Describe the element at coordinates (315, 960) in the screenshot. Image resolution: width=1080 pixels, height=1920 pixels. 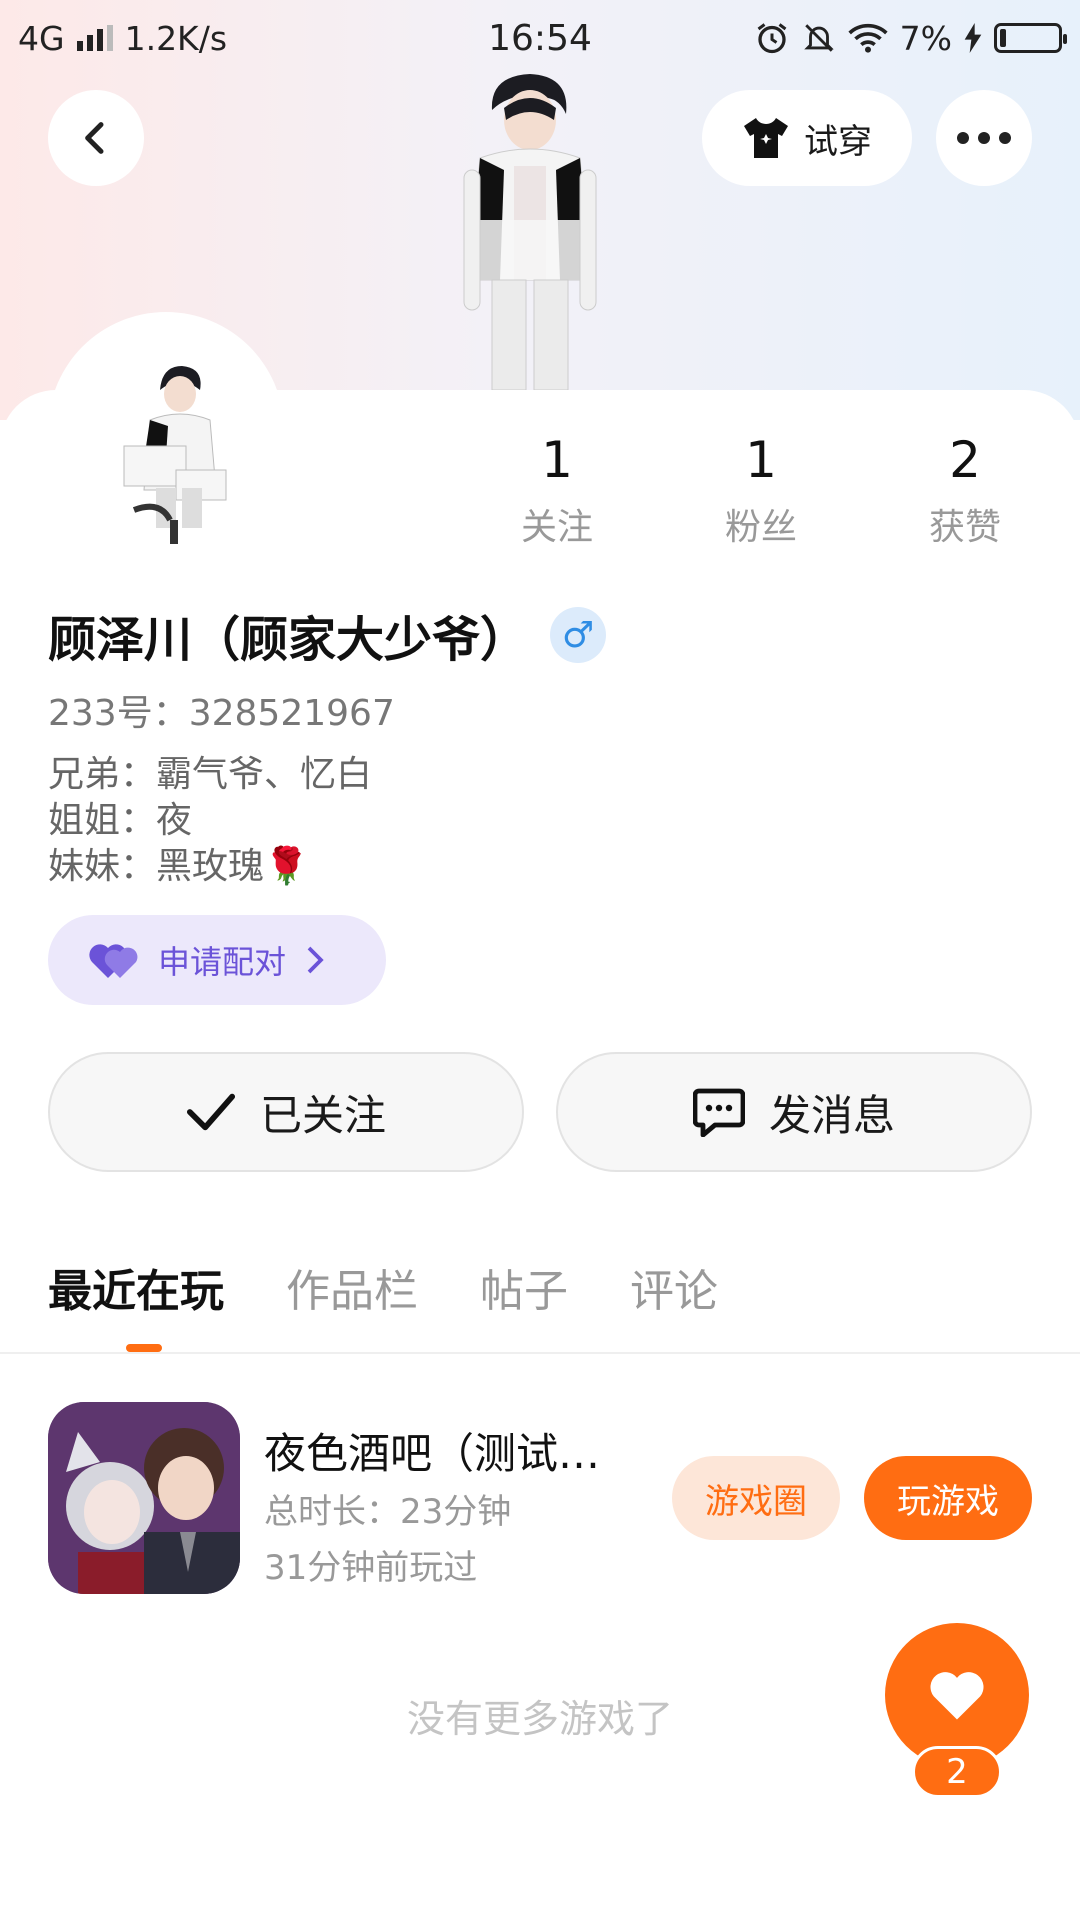
I see `chevron-right-icon` at that location.